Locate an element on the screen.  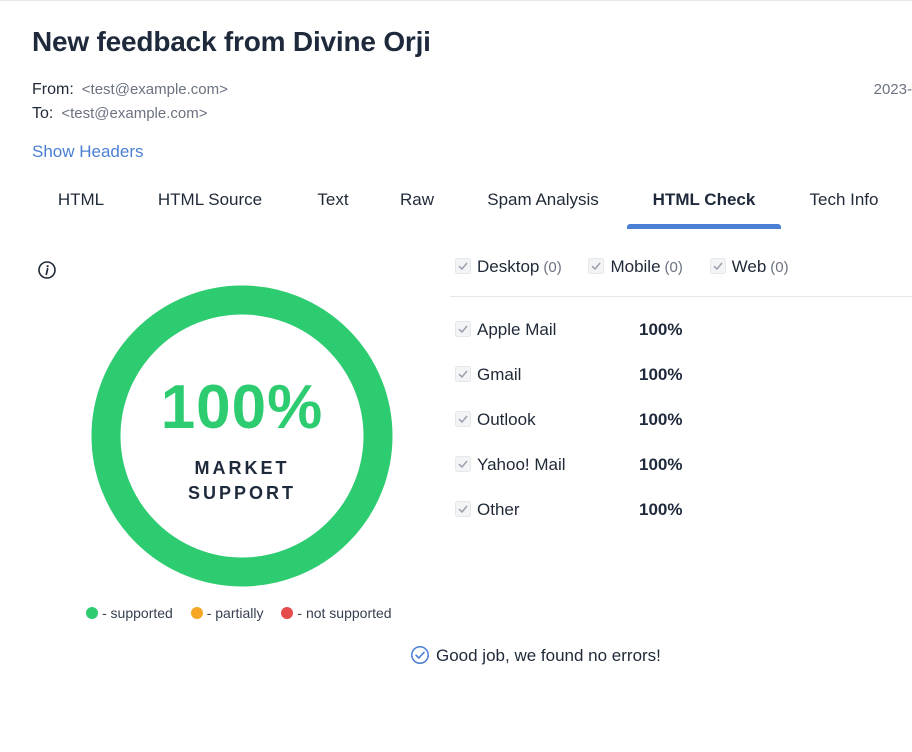
to-row: To: <test@example.com> is located at coordinates (119, 114).